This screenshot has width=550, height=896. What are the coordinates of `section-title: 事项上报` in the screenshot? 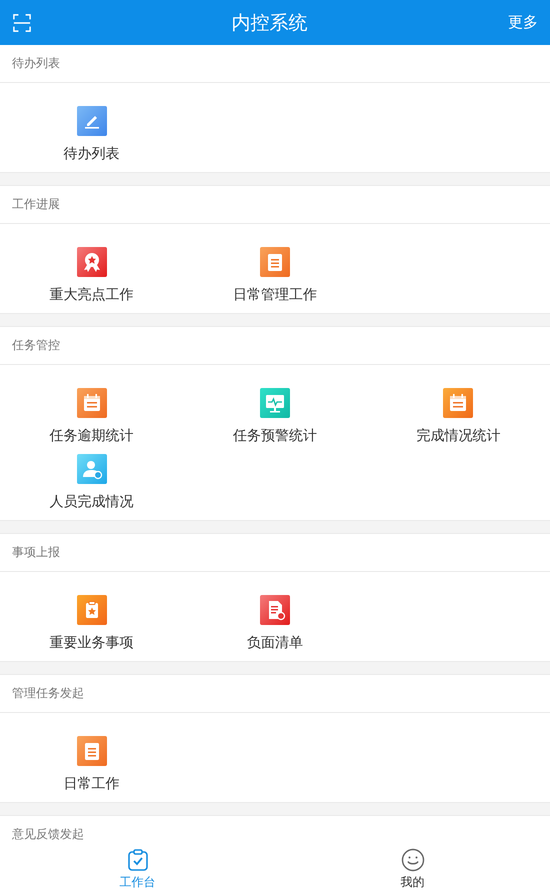 It's located at (36, 552).